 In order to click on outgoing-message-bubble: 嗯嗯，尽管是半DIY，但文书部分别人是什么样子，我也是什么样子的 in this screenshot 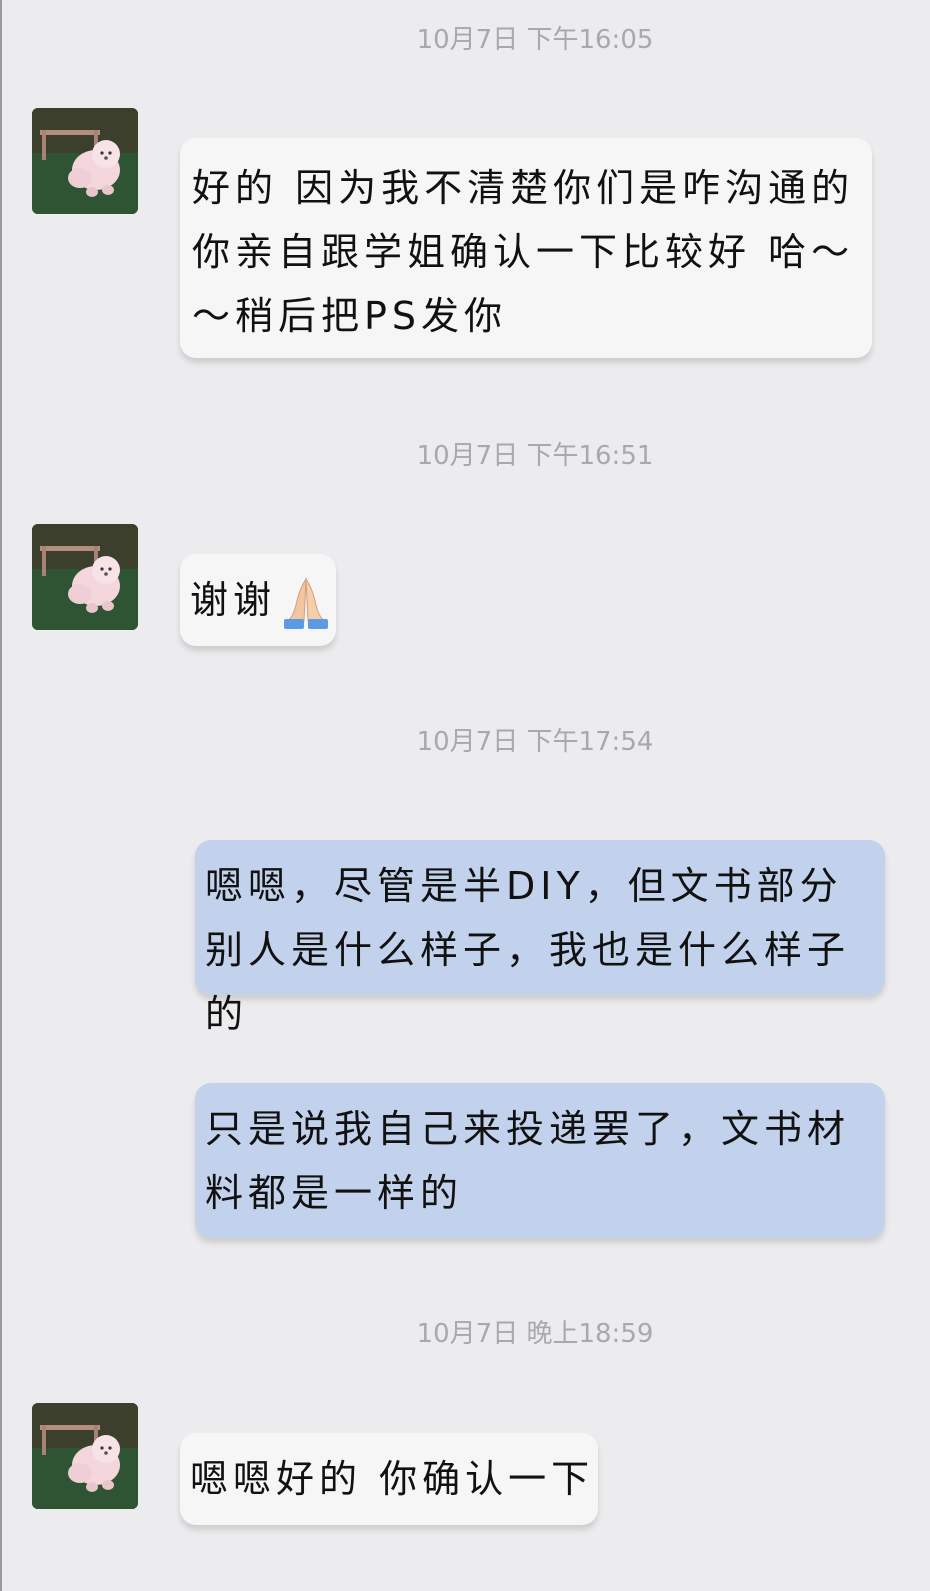, I will do `click(540, 938)`.